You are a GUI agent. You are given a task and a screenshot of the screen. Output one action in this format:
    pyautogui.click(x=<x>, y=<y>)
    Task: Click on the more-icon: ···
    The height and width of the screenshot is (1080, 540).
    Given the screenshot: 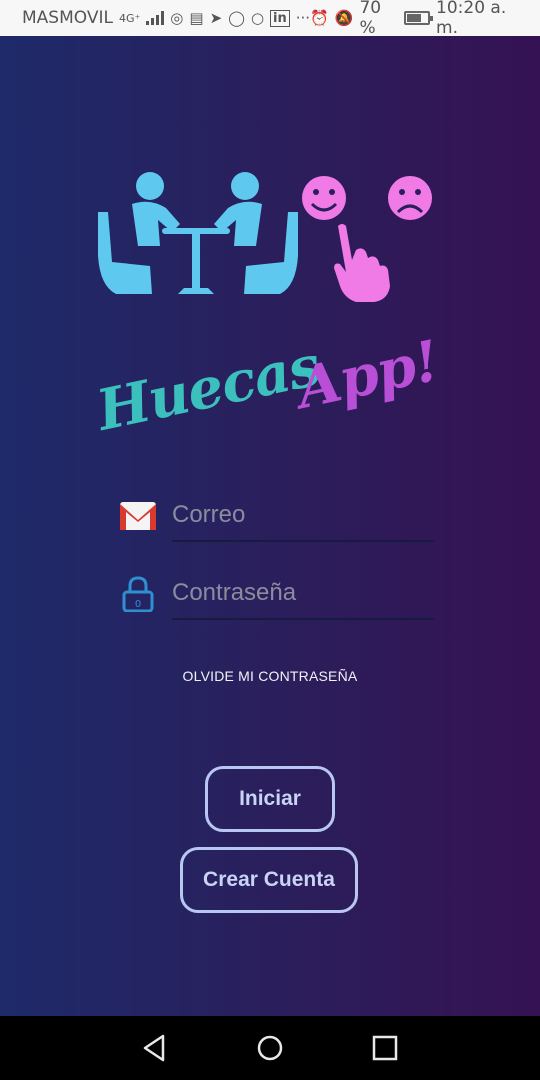 What is the action you would take?
    pyautogui.click(x=303, y=18)
    